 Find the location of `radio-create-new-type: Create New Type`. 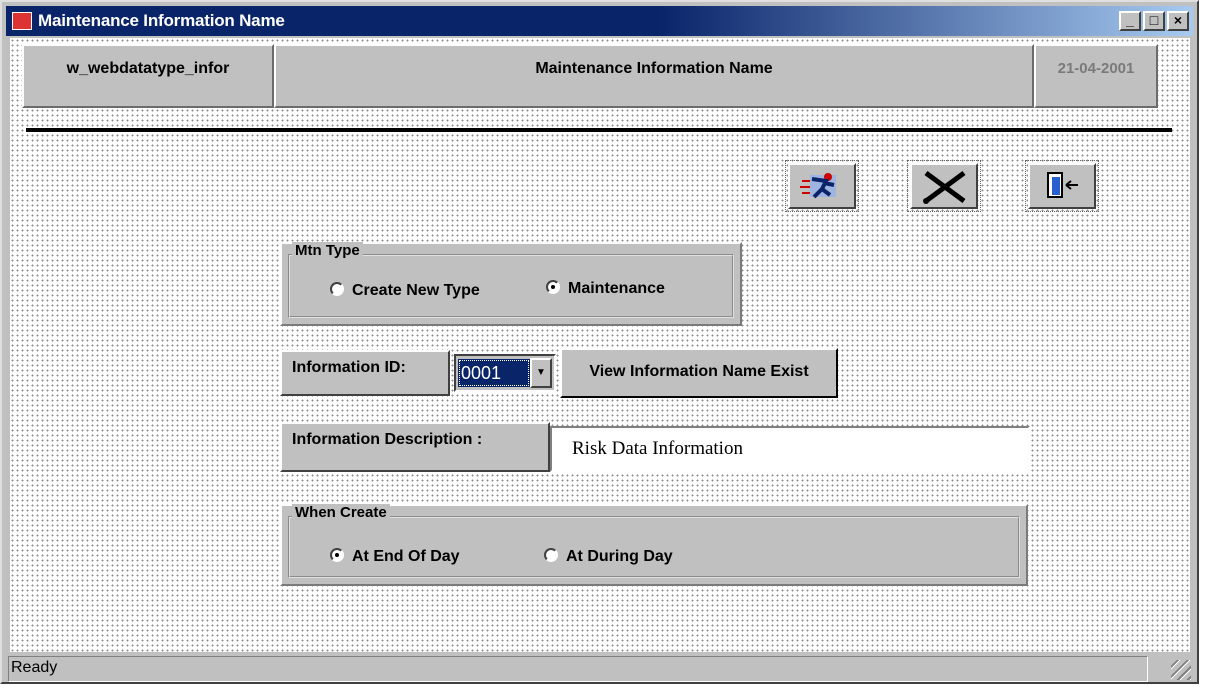

radio-create-new-type: Create New Type is located at coordinates (405, 291).